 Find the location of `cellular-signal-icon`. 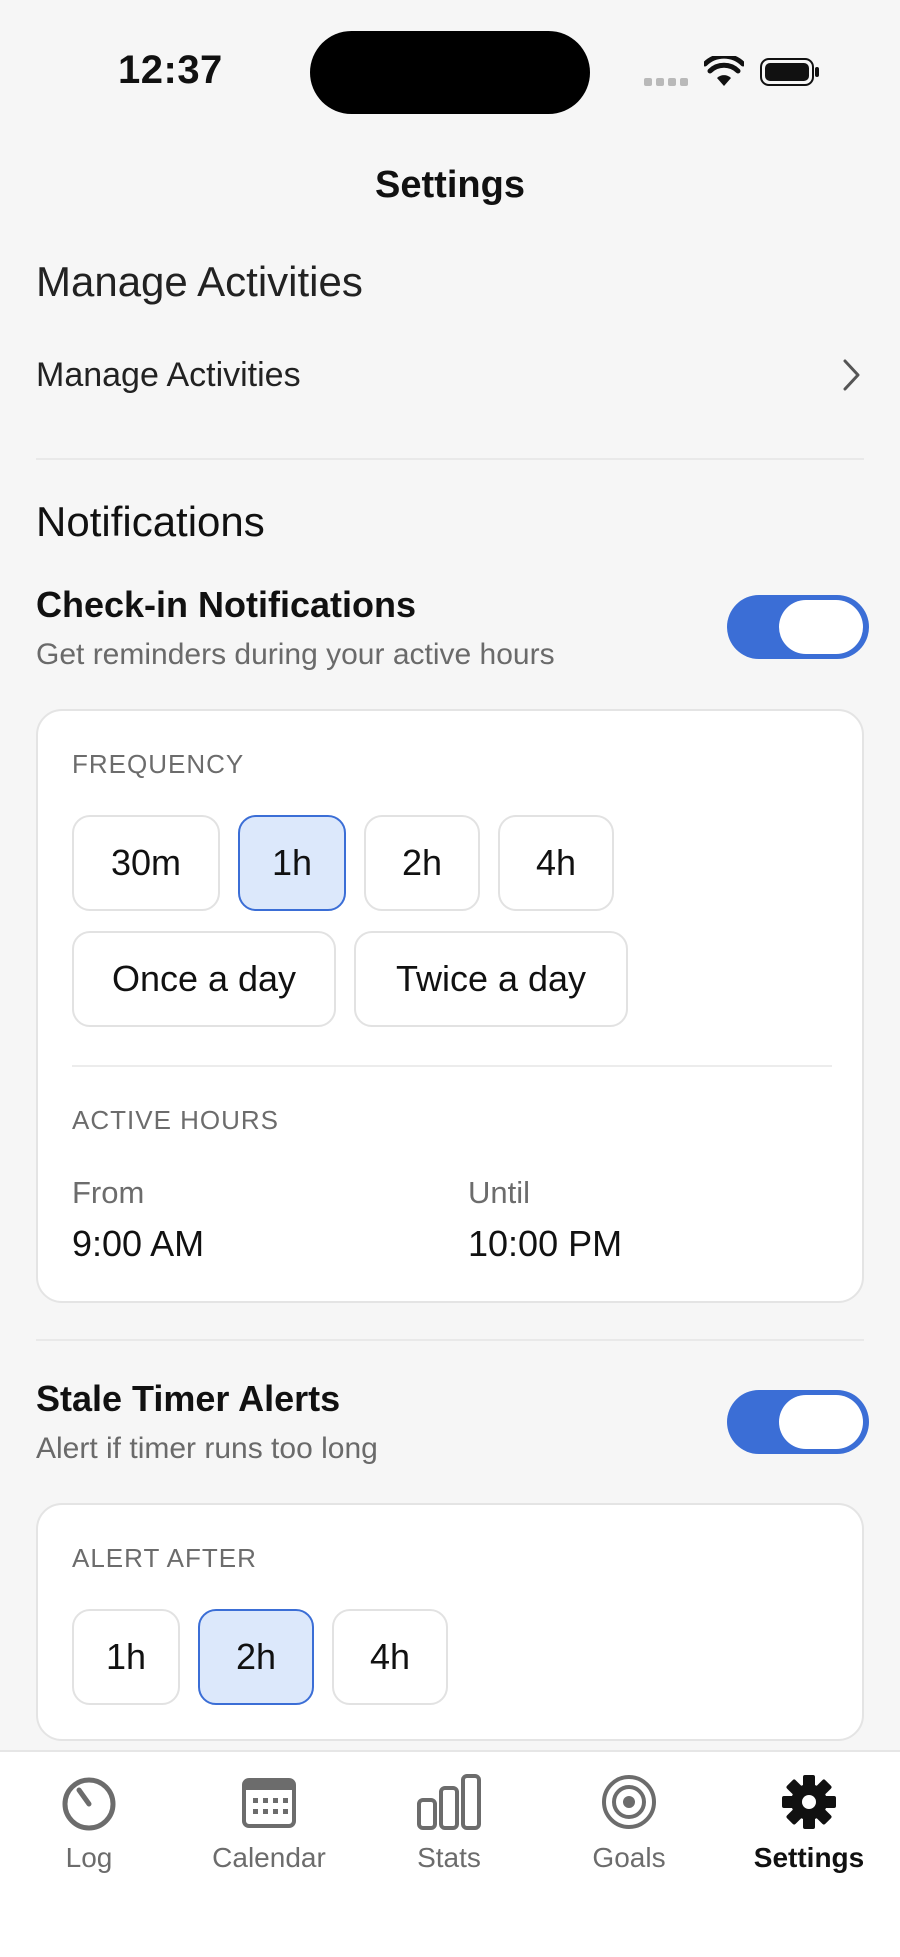

cellular-signal-icon is located at coordinates (666, 82).